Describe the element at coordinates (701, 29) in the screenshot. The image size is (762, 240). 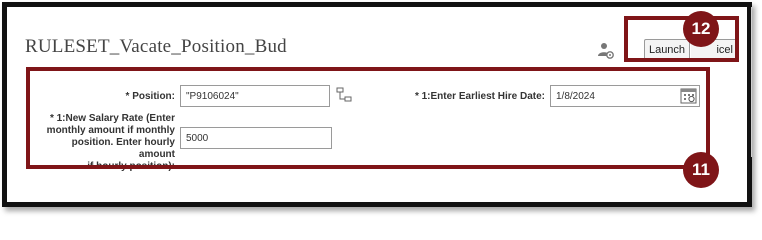
I see `callout-badge-launch: 12` at that location.